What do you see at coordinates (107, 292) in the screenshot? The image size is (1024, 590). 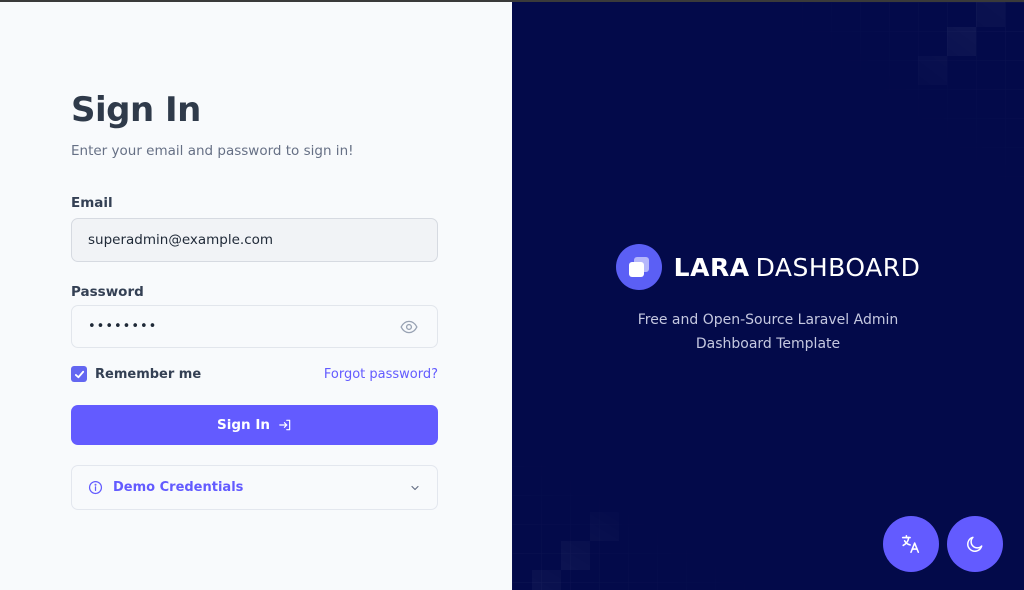 I see `password-label: Password` at bounding box center [107, 292].